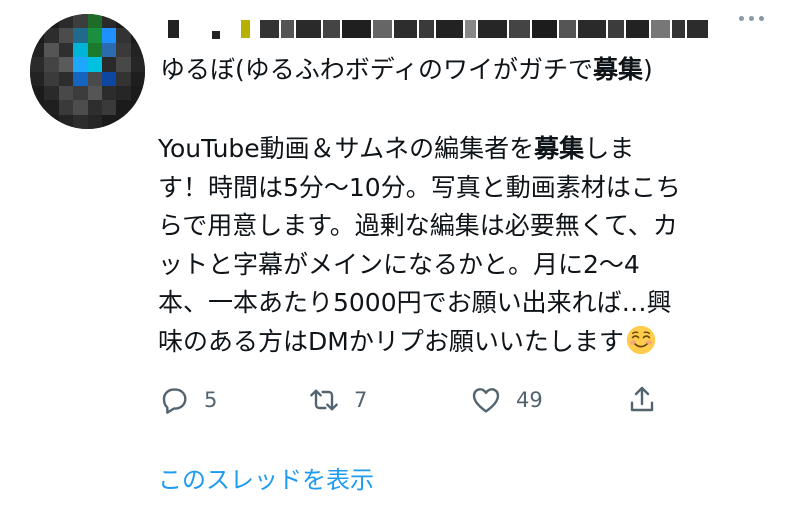 Image resolution: width=800 pixels, height=505 pixels. I want to click on tweet-line: YouTube動画＆サムネの編集者を募集しま, so click(458, 149).